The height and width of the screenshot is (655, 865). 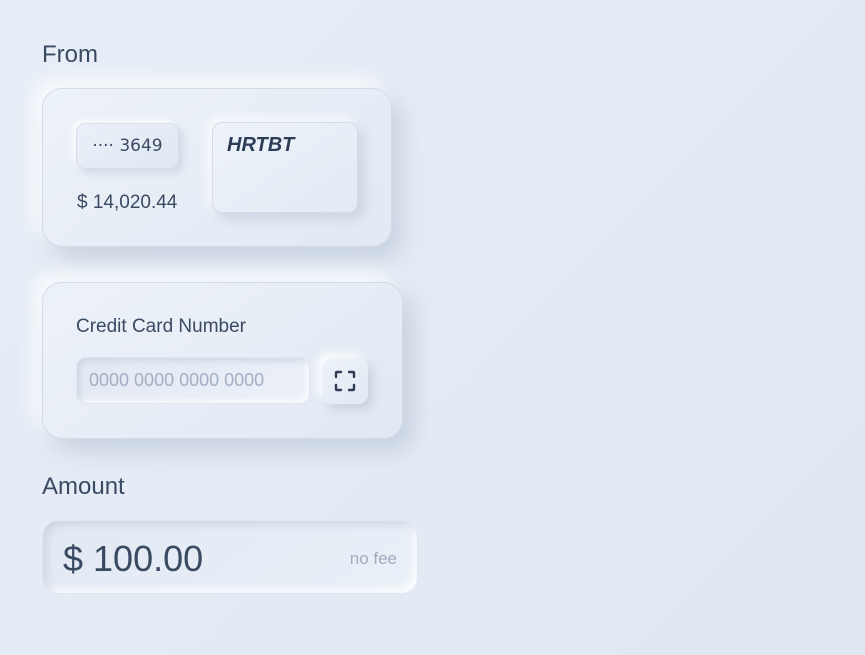 What do you see at coordinates (373, 558) in the screenshot?
I see `fee-note: no fee` at bounding box center [373, 558].